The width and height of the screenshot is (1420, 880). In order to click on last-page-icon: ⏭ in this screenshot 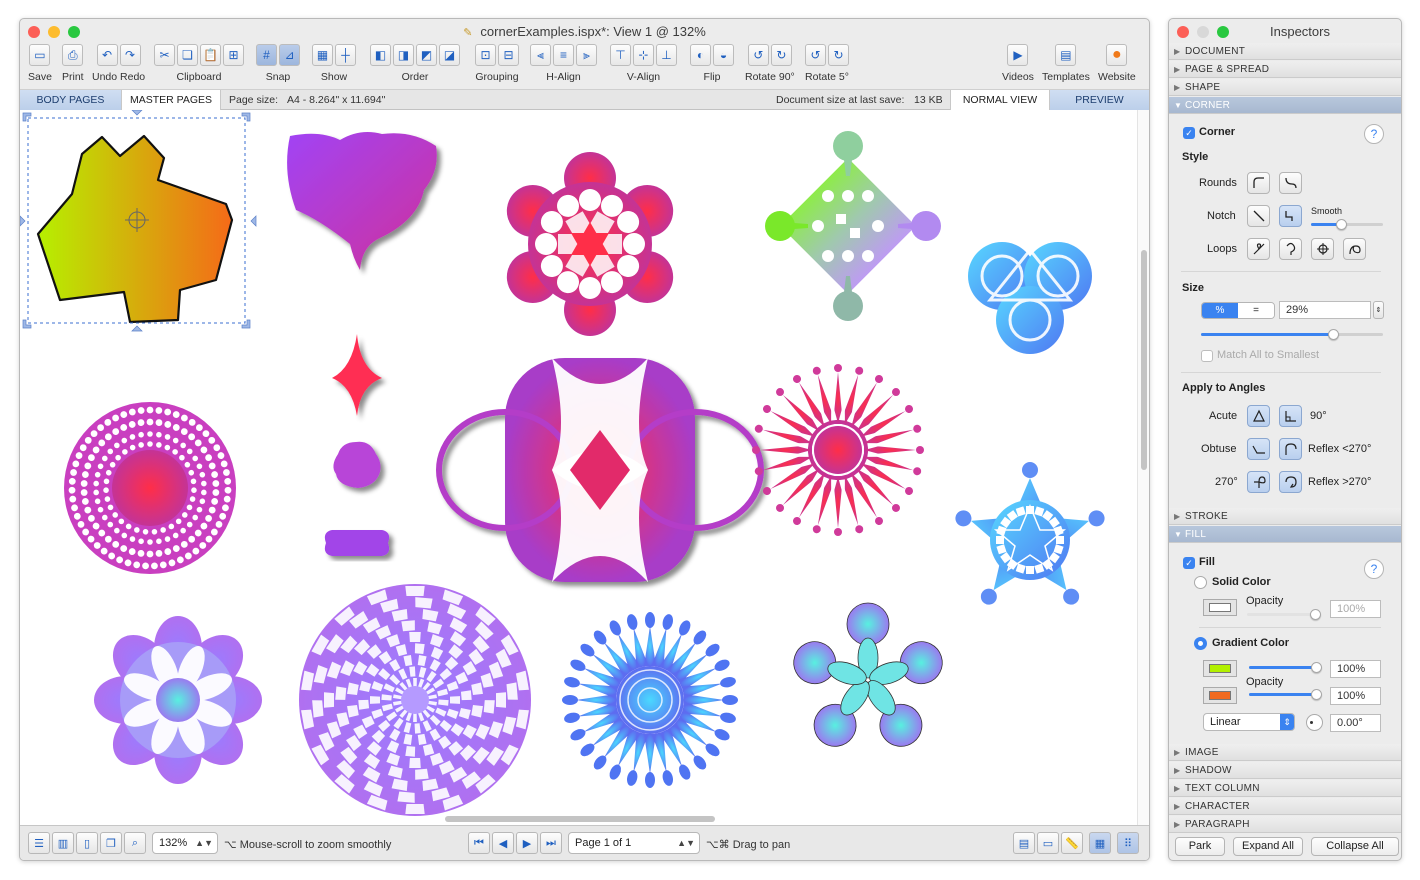, I will do `click(551, 843)`.